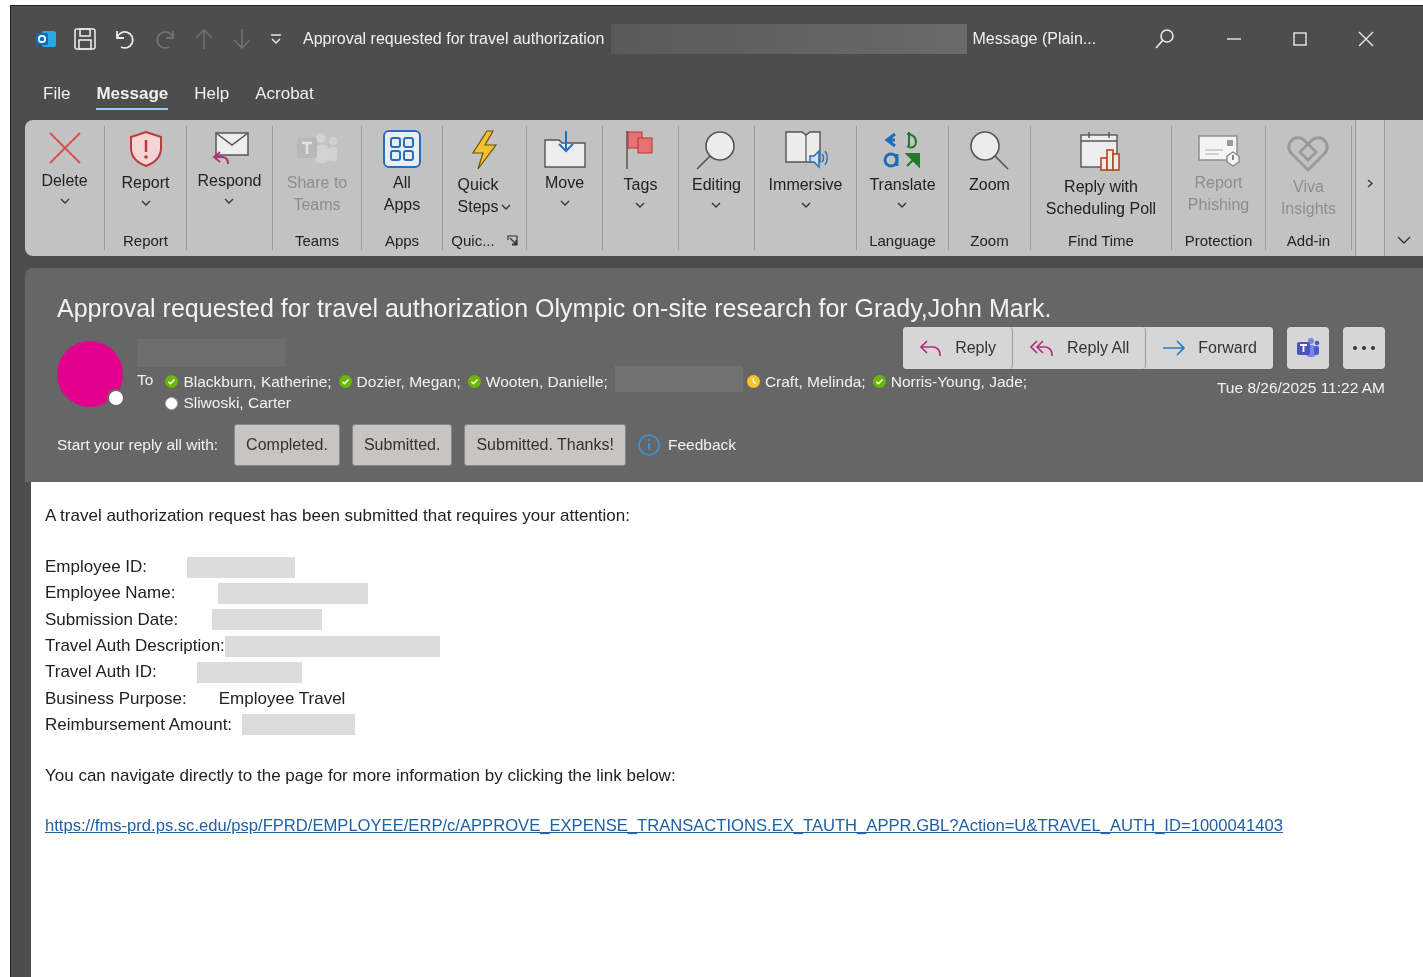 This screenshot has width=1423, height=977. What do you see at coordinates (648, 445) in the screenshot?
I see `info-icon` at bounding box center [648, 445].